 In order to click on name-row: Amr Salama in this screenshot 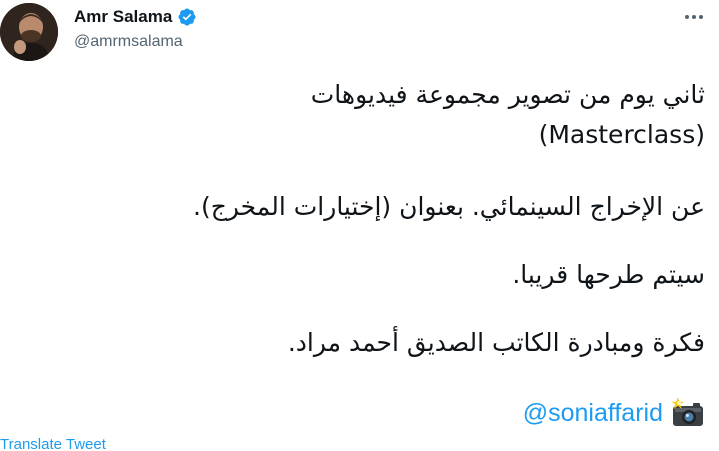, I will do `click(135, 17)`.